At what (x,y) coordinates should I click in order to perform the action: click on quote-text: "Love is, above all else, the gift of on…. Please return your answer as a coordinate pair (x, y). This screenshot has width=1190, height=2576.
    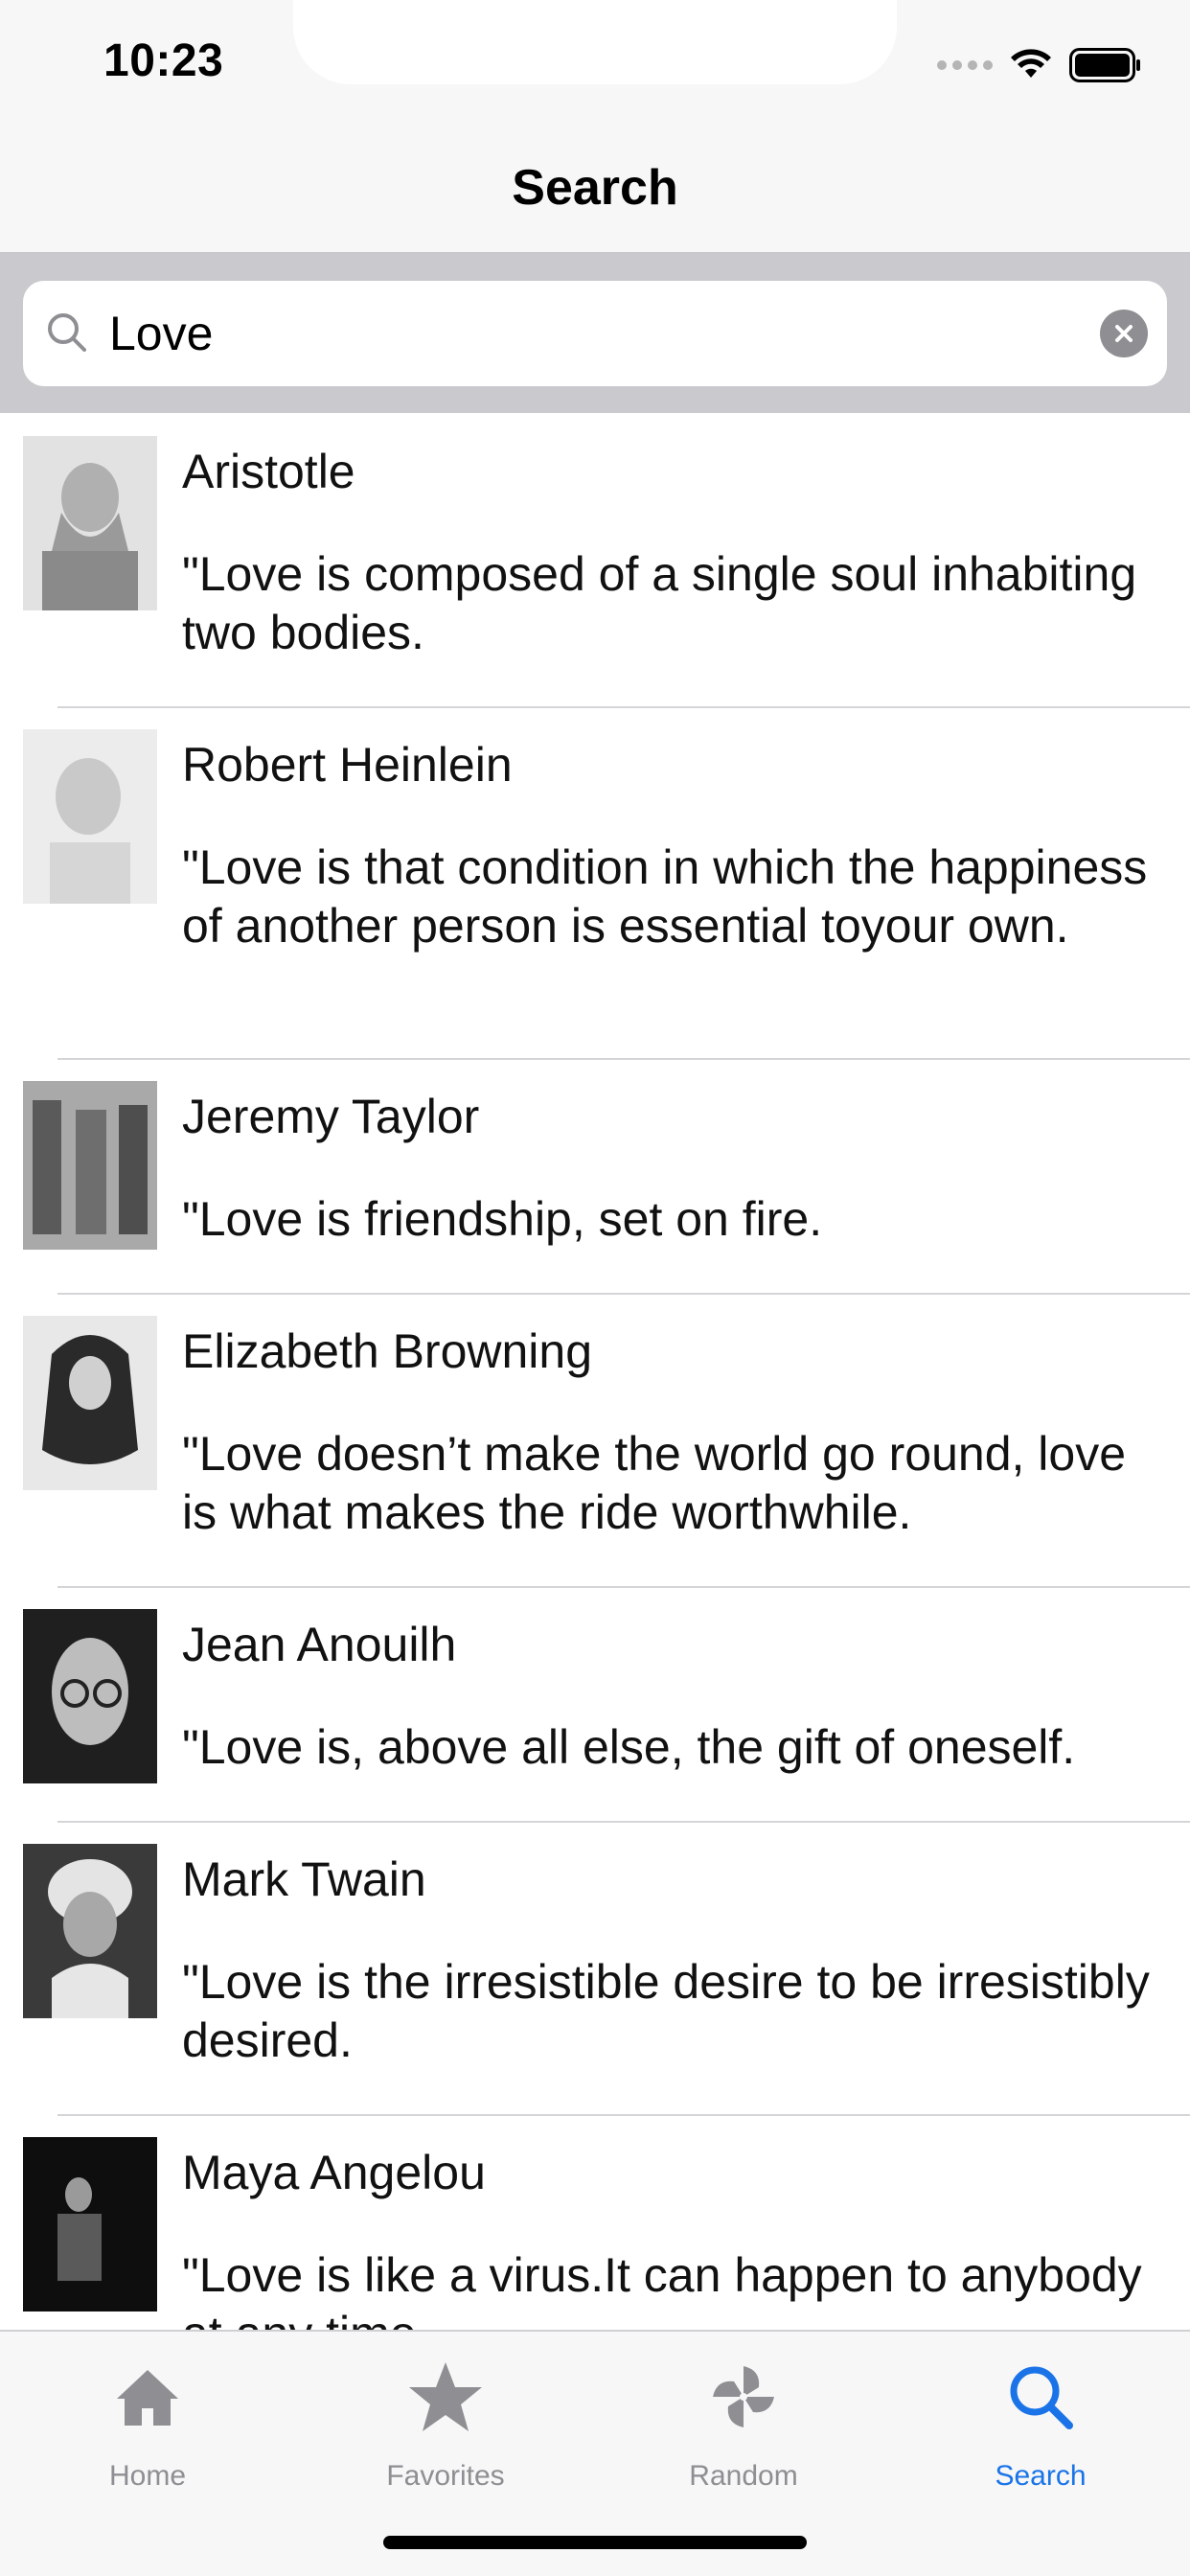
    Looking at the image, I should click on (629, 1747).